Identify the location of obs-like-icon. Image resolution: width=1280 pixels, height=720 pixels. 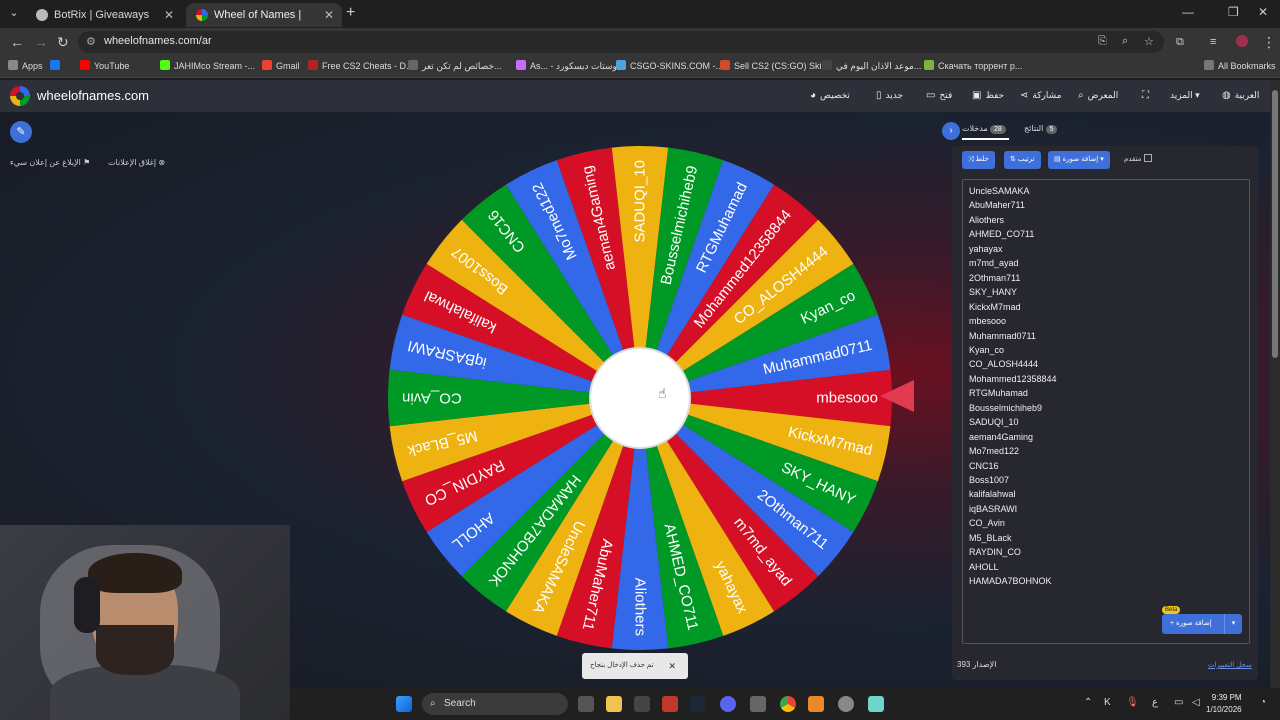
(816, 704).